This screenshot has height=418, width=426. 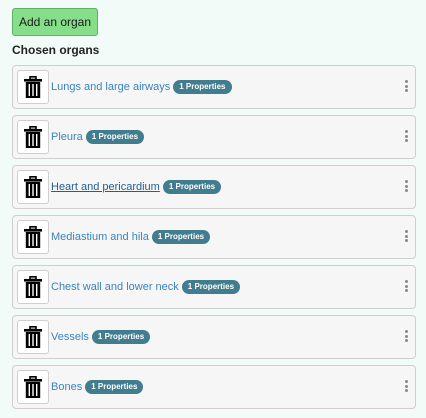 I want to click on organ-card-bones: Bones 1 Properties, so click(x=214, y=387).